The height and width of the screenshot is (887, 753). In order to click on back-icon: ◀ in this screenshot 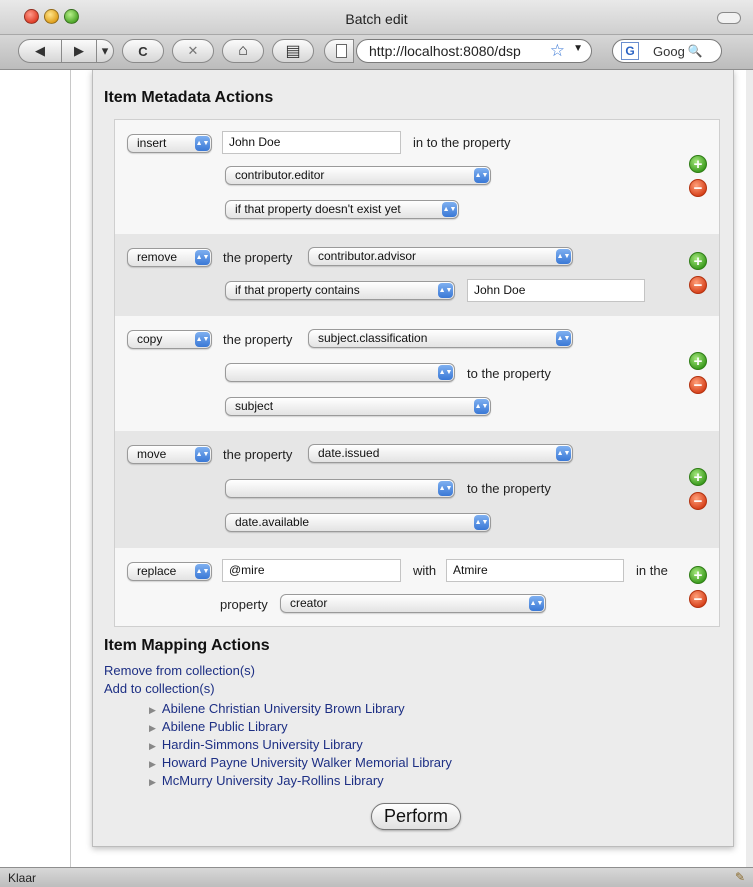, I will do `click(40, 50)`.